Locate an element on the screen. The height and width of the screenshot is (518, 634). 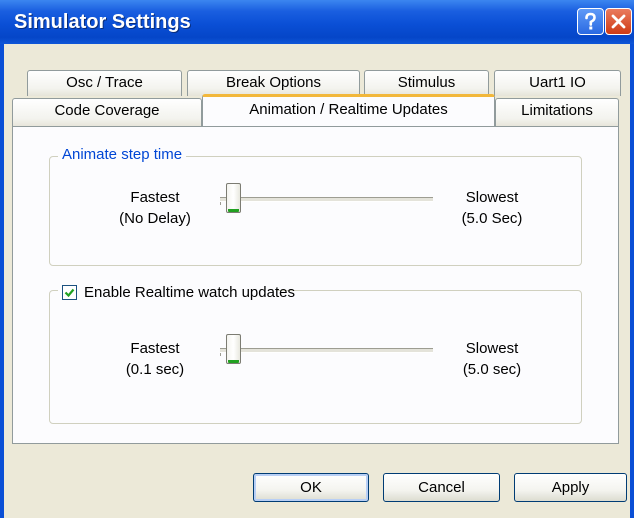
tab-animation-realtime-updates: Animation / Realtime Updates is located at coordinates (348, 110).